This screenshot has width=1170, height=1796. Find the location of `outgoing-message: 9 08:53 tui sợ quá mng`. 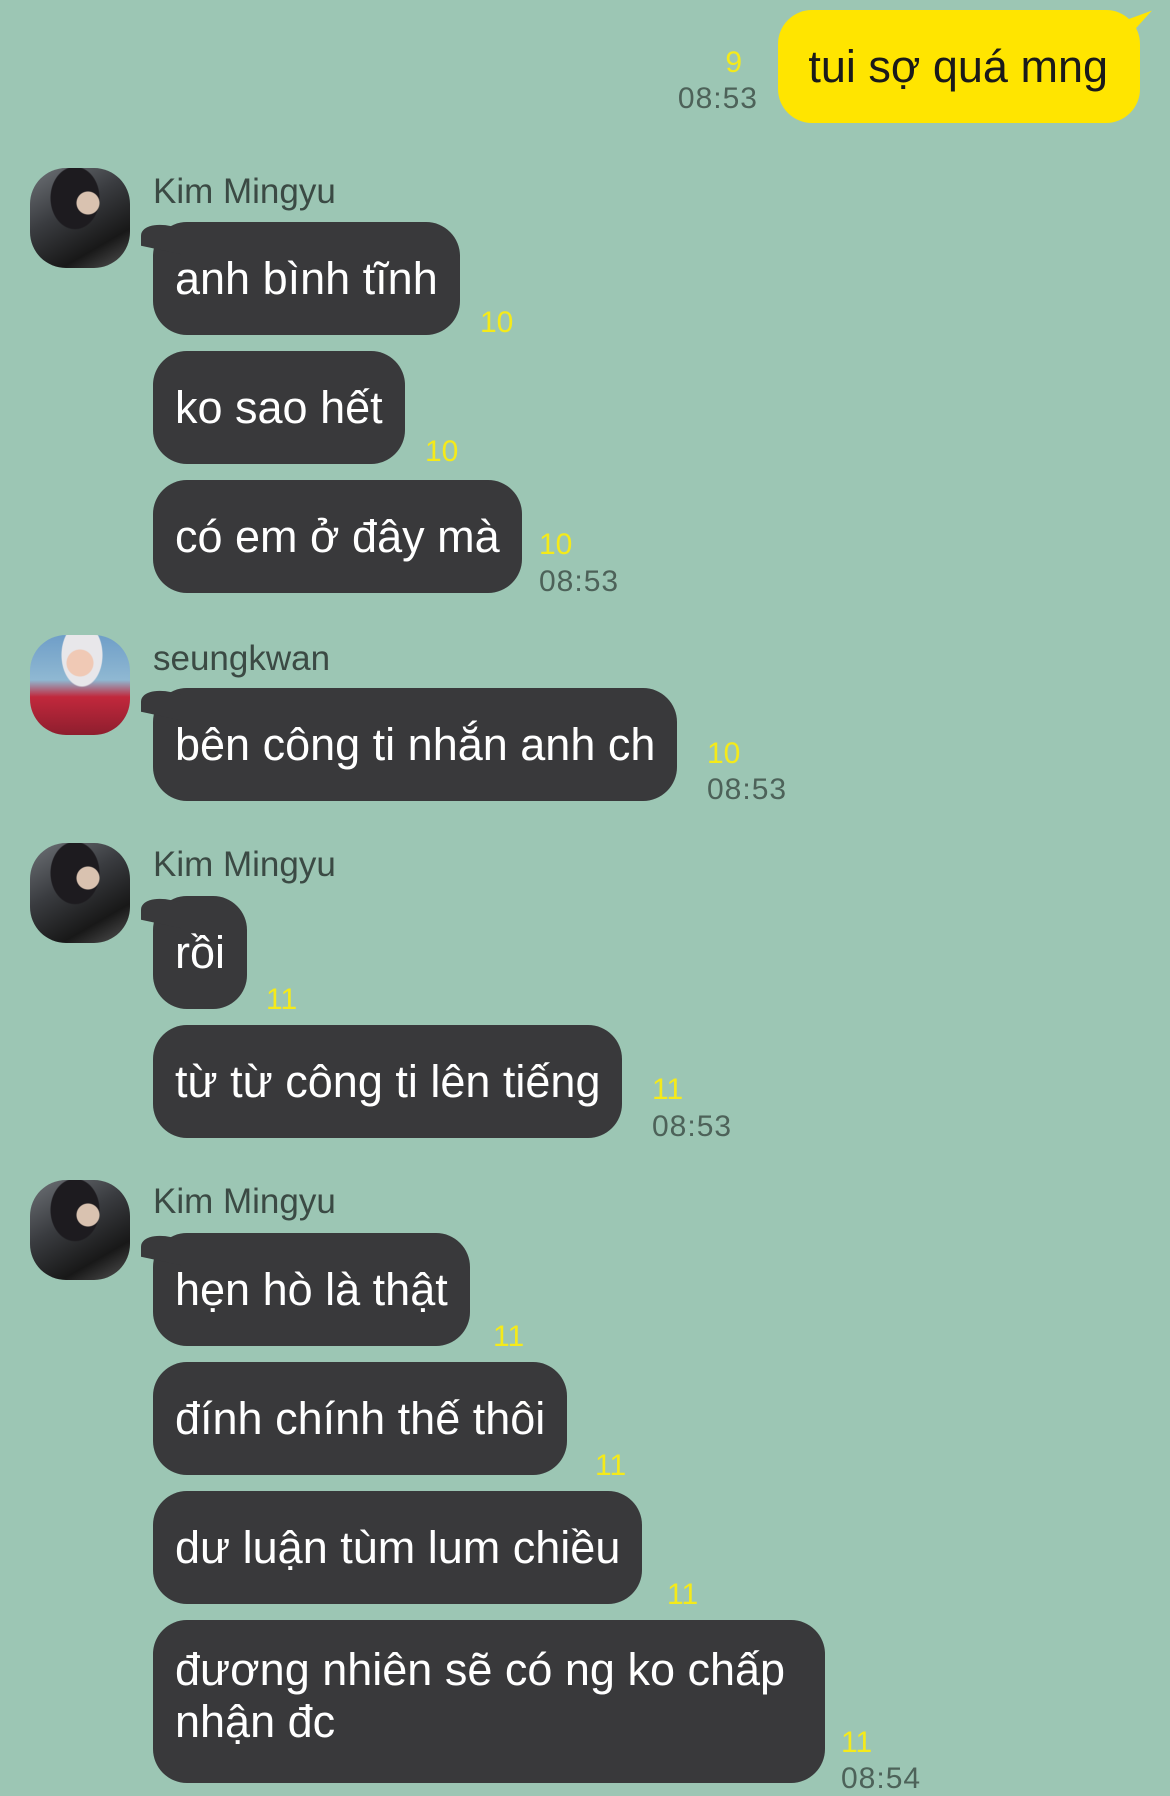

outgoing-message: 9 08:53 tui sợ quá mng is located at coordinates (585, 67).